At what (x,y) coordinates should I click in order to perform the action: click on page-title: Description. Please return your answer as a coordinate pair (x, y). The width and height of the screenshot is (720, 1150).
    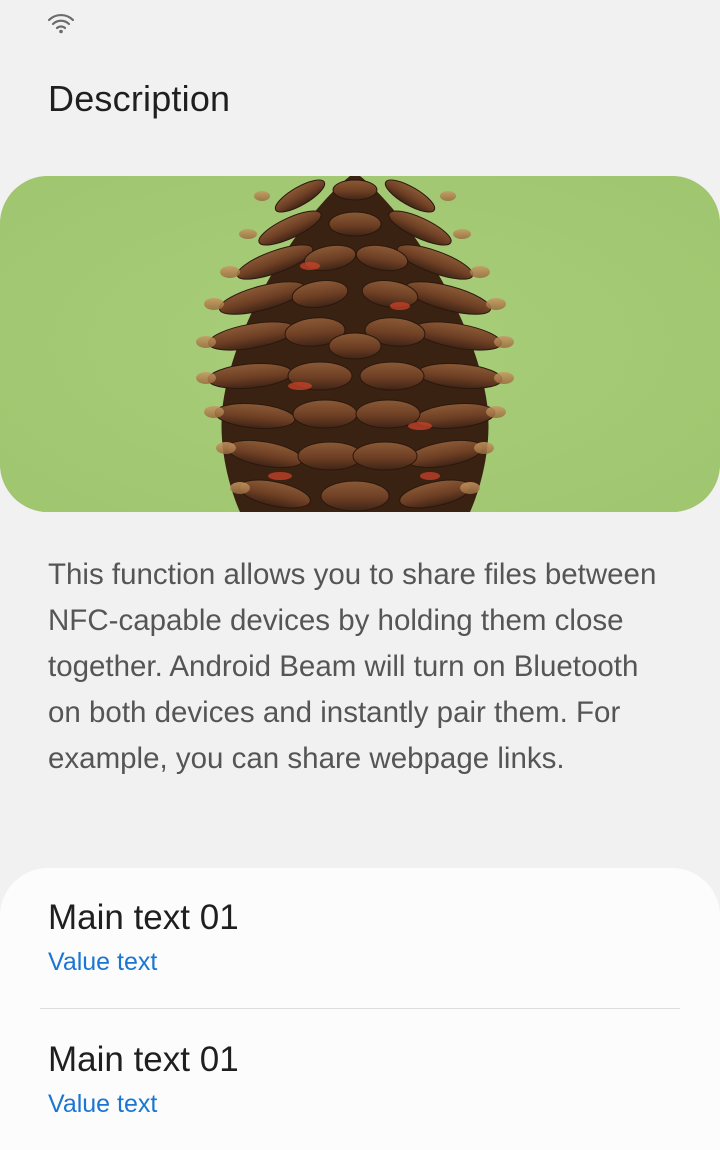
    Looking at the image, I should click on (139, 98).